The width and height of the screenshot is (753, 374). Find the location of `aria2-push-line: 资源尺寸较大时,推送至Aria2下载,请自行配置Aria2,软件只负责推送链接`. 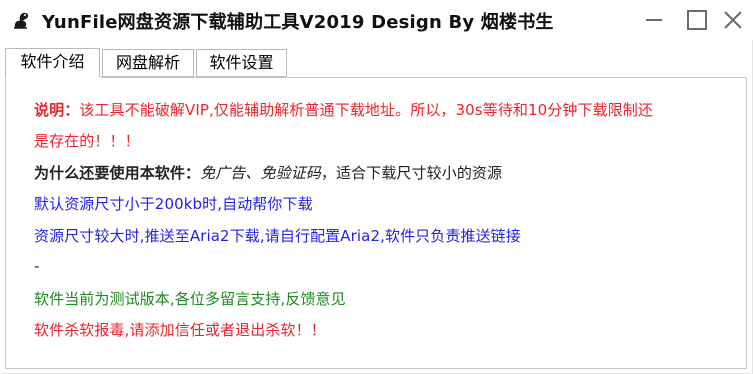

aria2-push-line: 资源尺寸较大时,推送至Aria2下载,请自行配置Aria2,软件只负责推送链接 is located at coordinates (277, 236).